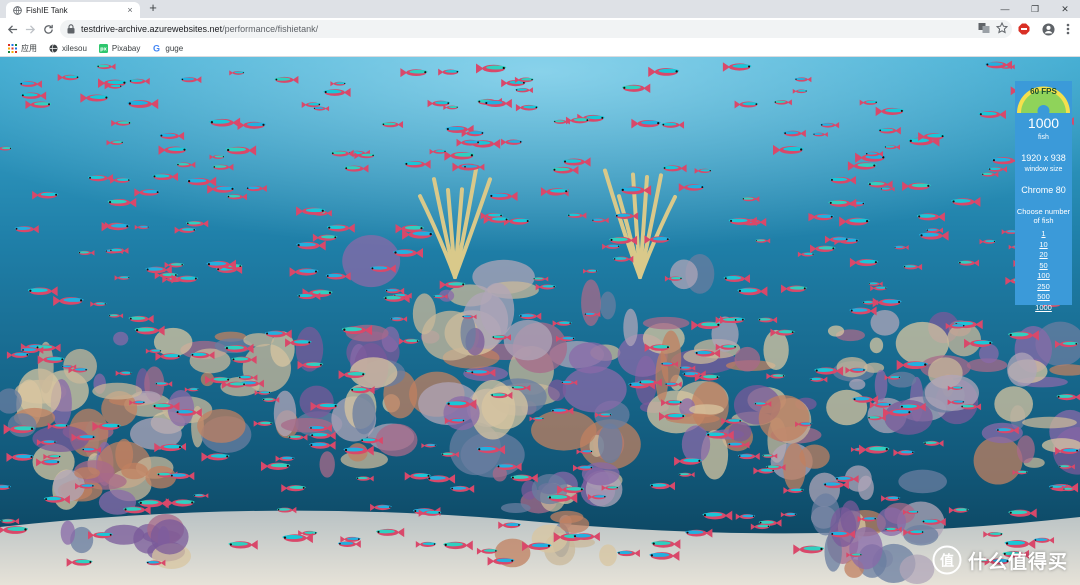 This screenshot has height=585, width=1080. Describe the element at coordinates (130, 10) in the screenshot. I see `close-tab-icon: ×` at that location.